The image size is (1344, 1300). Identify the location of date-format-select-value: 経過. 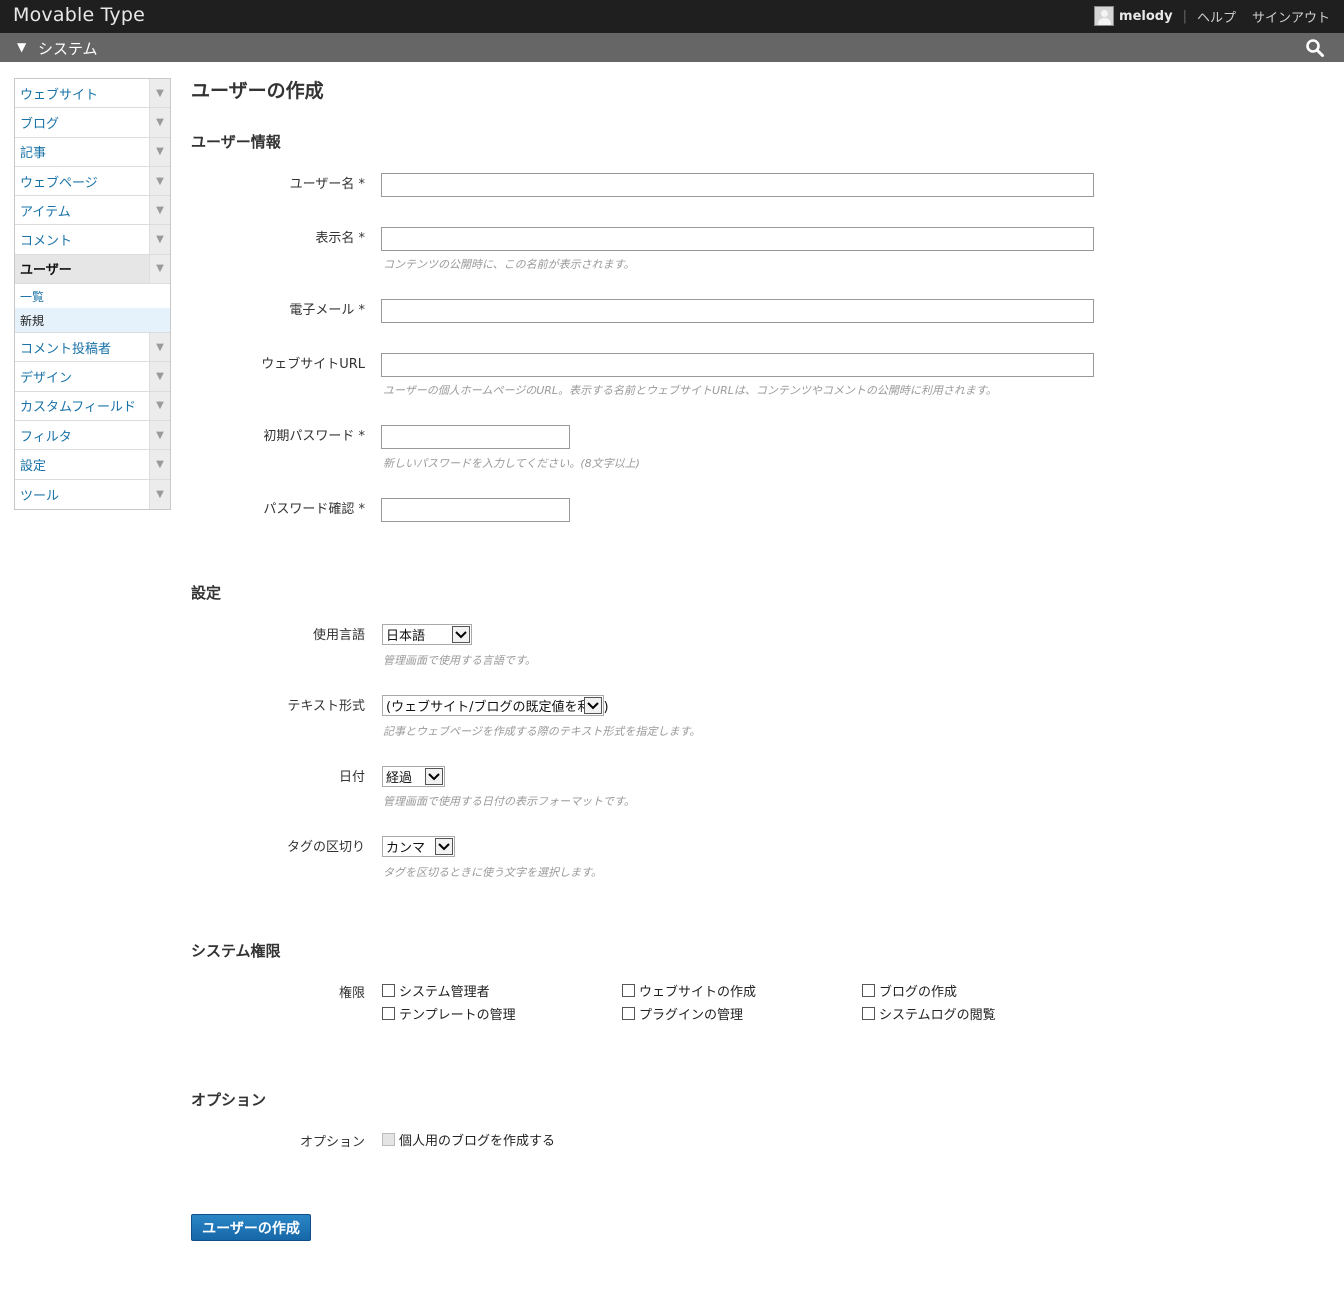
(399, 778).